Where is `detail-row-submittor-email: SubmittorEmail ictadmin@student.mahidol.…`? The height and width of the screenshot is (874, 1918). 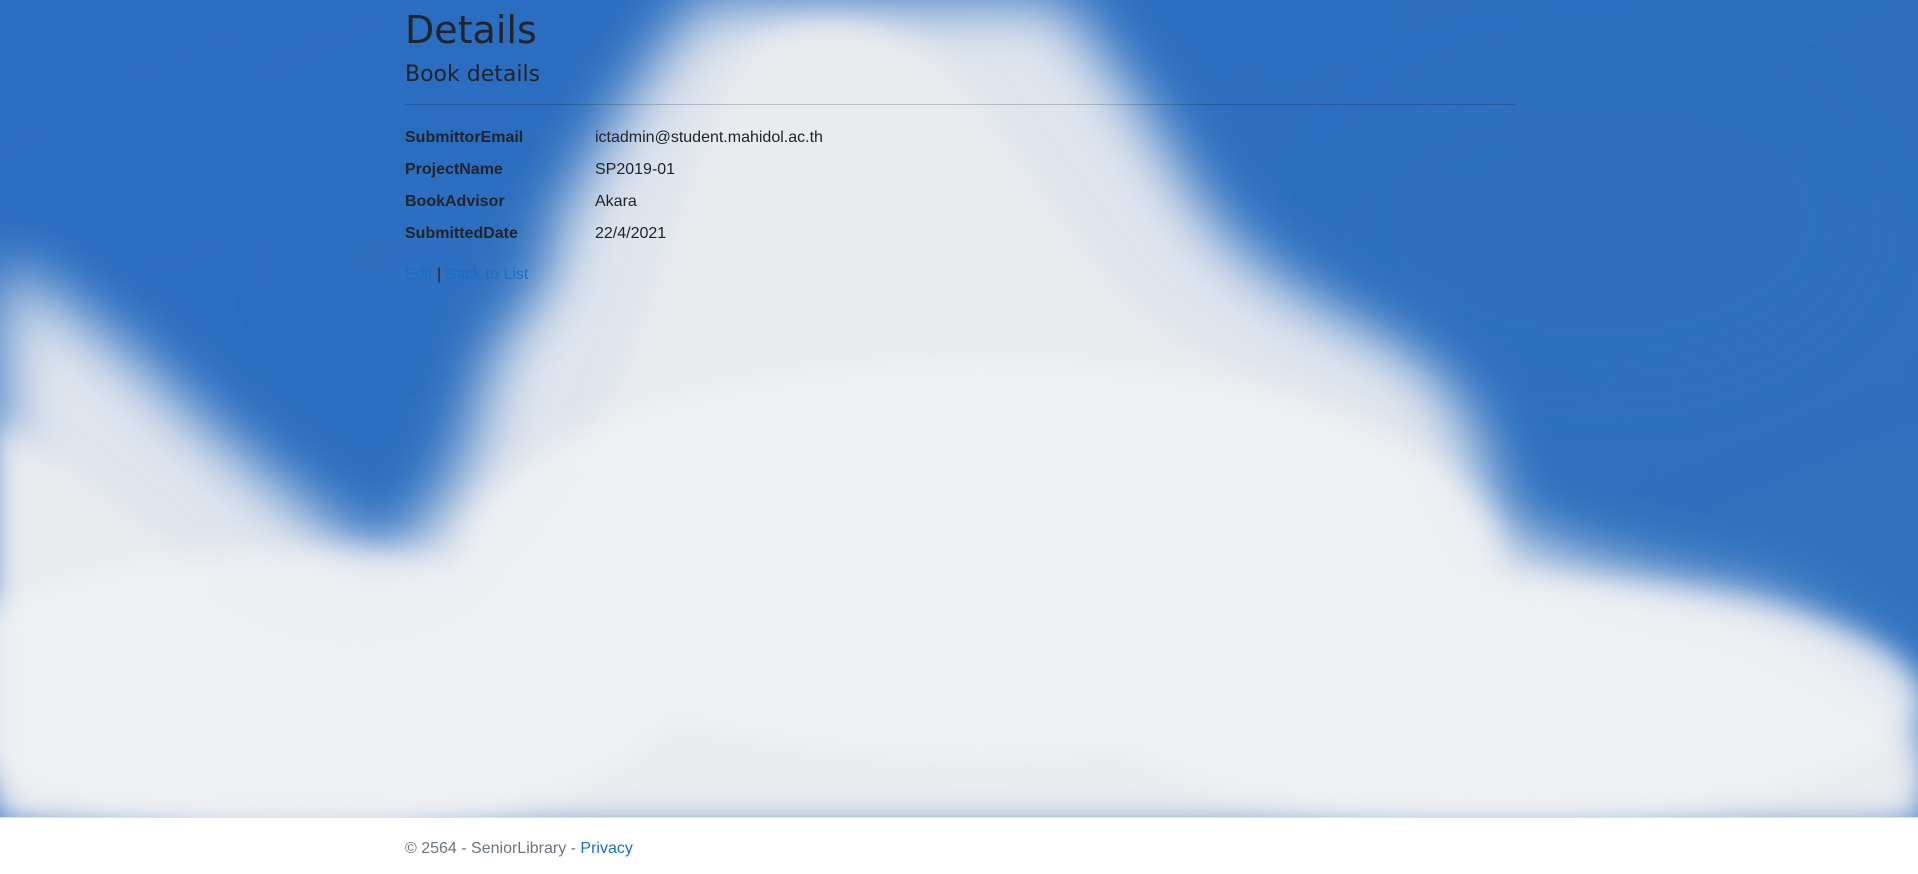
detail-row-submittor-email: SubmittorEmail ictadmin@student.mahidol.… is located at coordinates (755, 138).